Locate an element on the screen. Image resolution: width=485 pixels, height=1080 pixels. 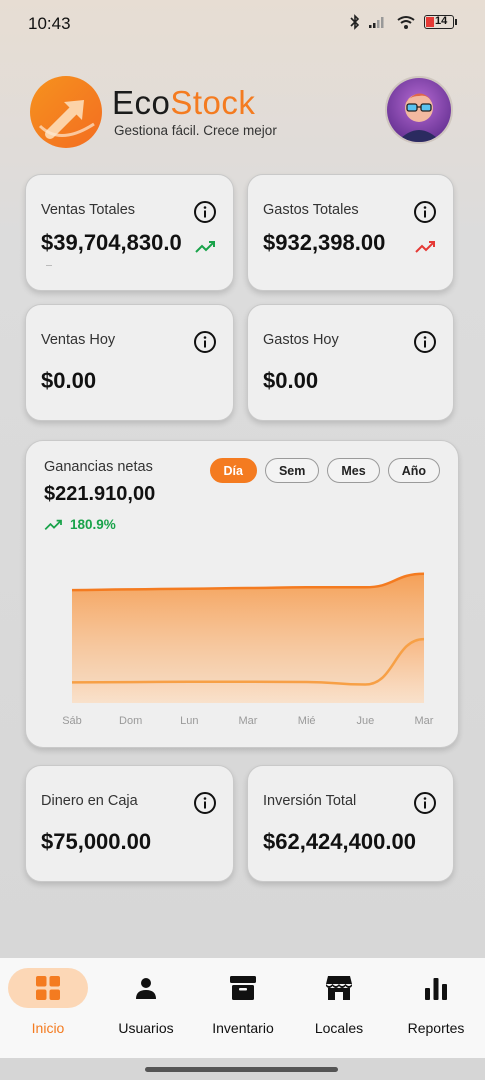
nav-label: Locales is located at coordinates (339, 1028).